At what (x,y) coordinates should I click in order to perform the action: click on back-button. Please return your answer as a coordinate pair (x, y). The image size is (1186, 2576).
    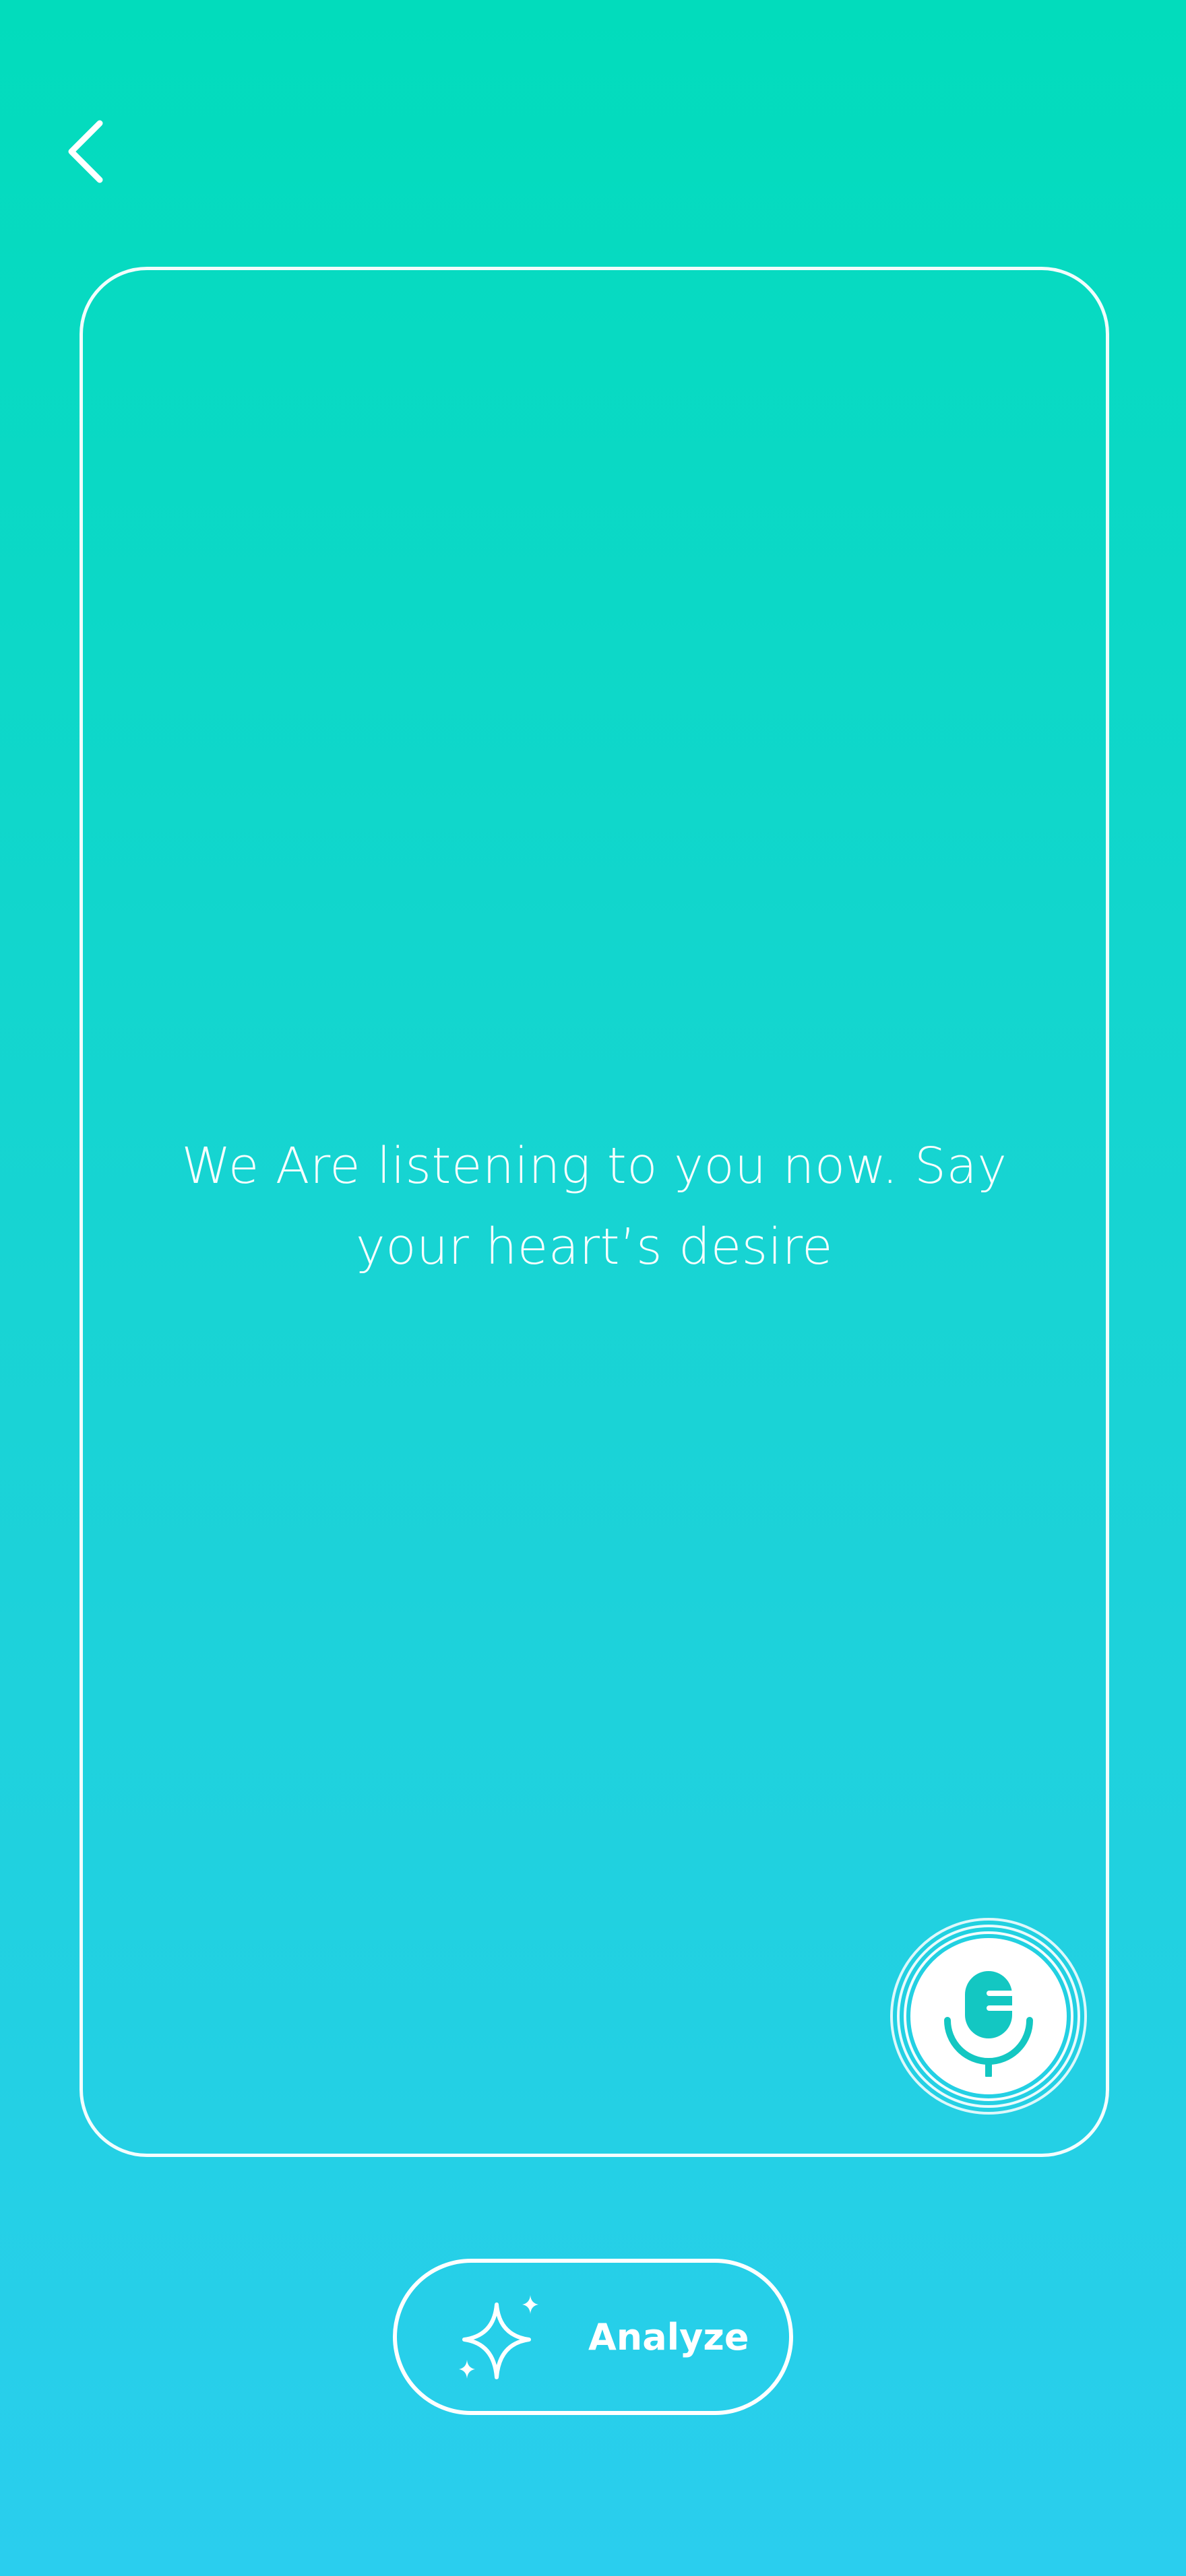
    Looking at the image, I should click on (102, 151).